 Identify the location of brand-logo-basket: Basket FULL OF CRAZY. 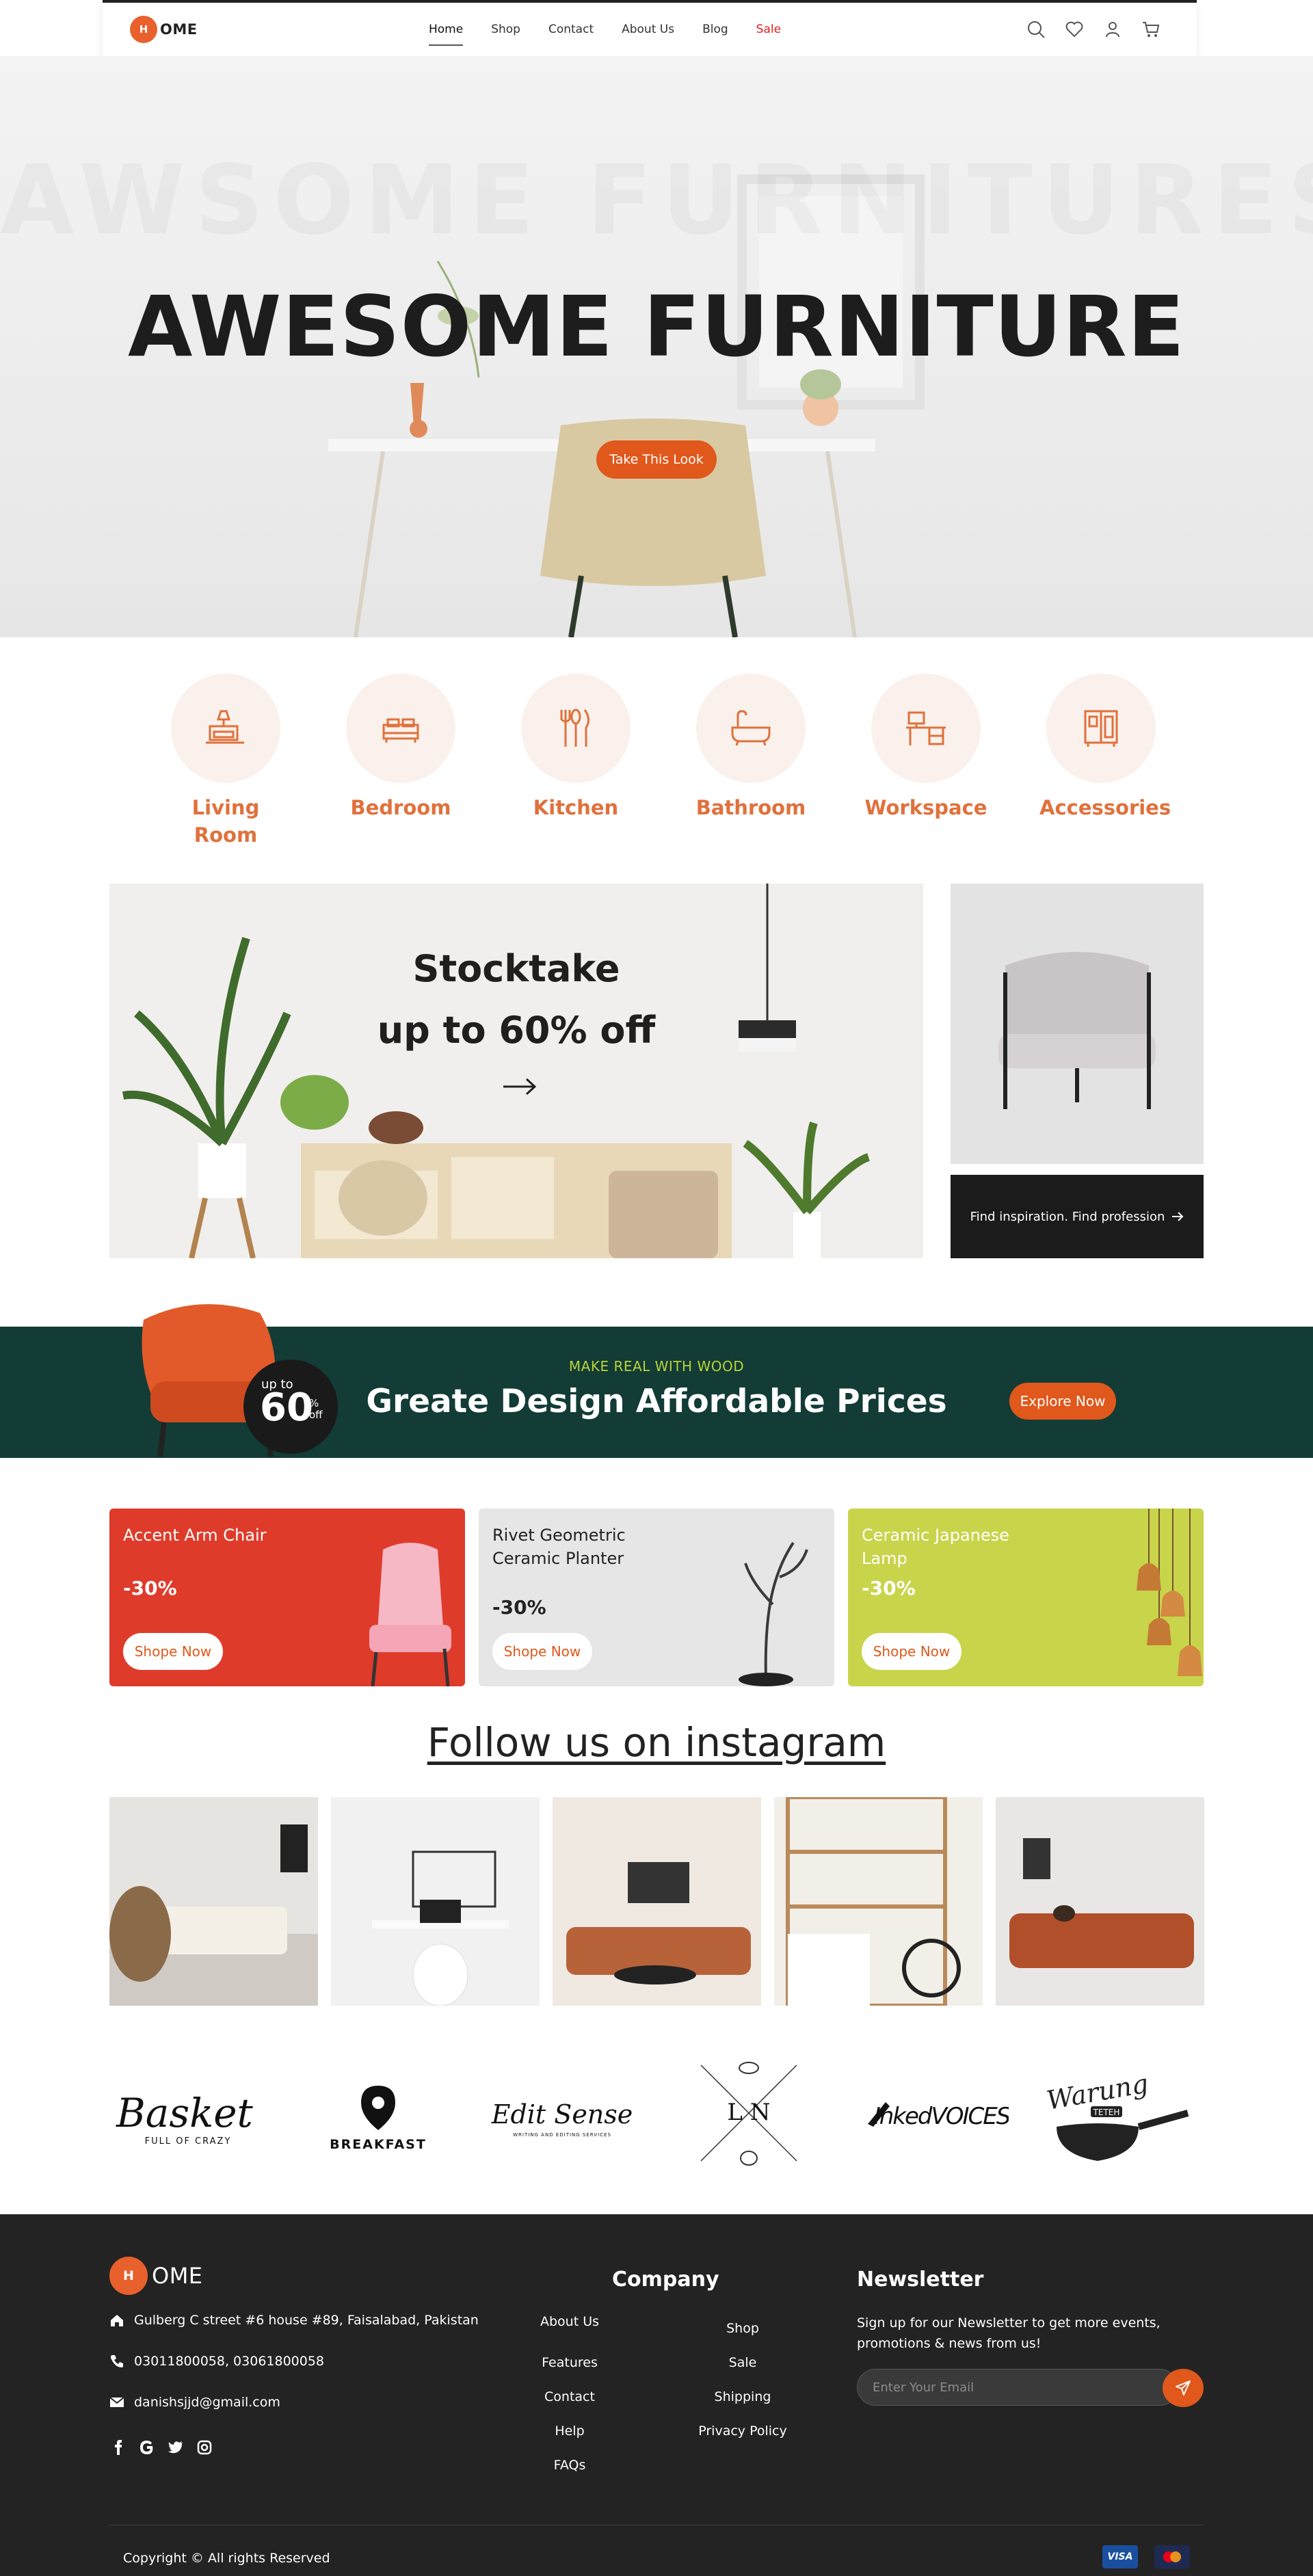
(185, 2113).